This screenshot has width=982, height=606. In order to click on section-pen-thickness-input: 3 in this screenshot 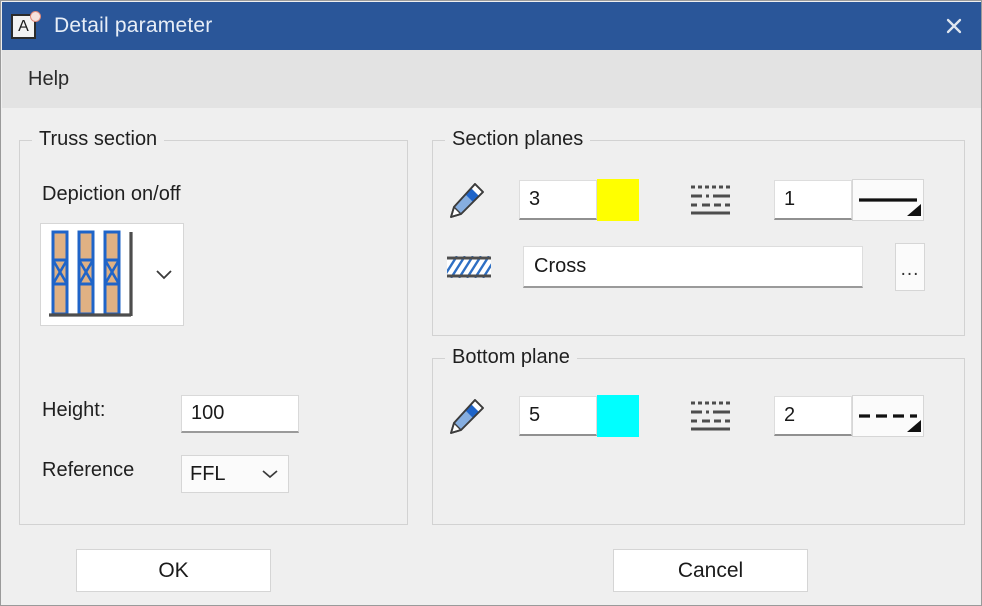, I will do `click(558, 200)`.